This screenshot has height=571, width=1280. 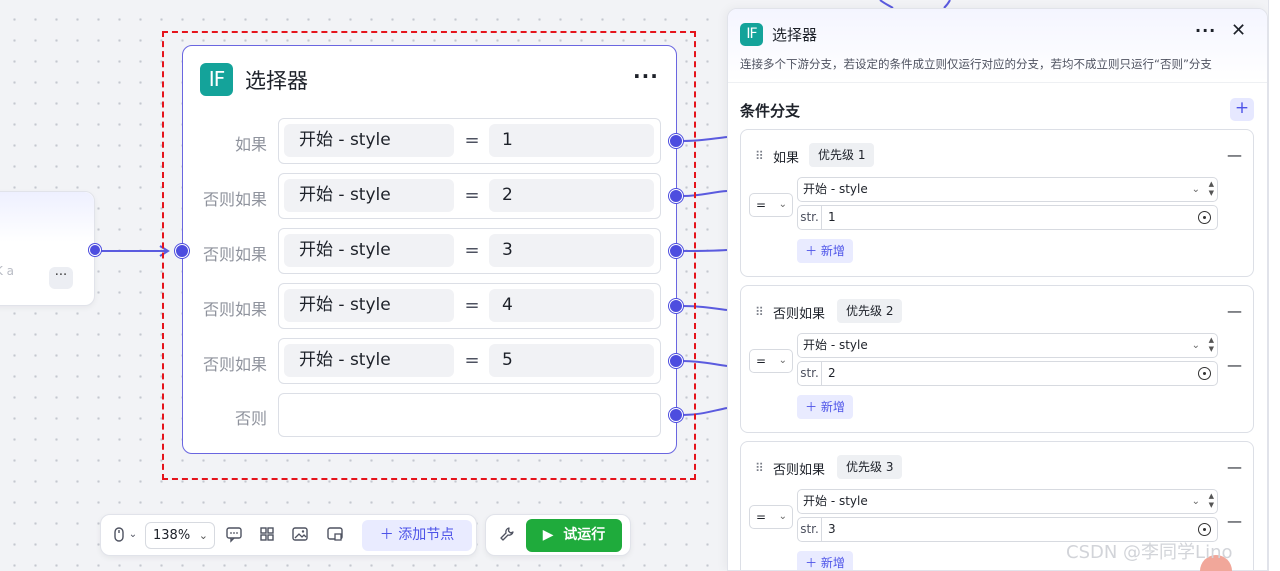 What do you see at coordinates (469, 415) in the screenshot?
I see `else-row` at bounding box center [469, 415].